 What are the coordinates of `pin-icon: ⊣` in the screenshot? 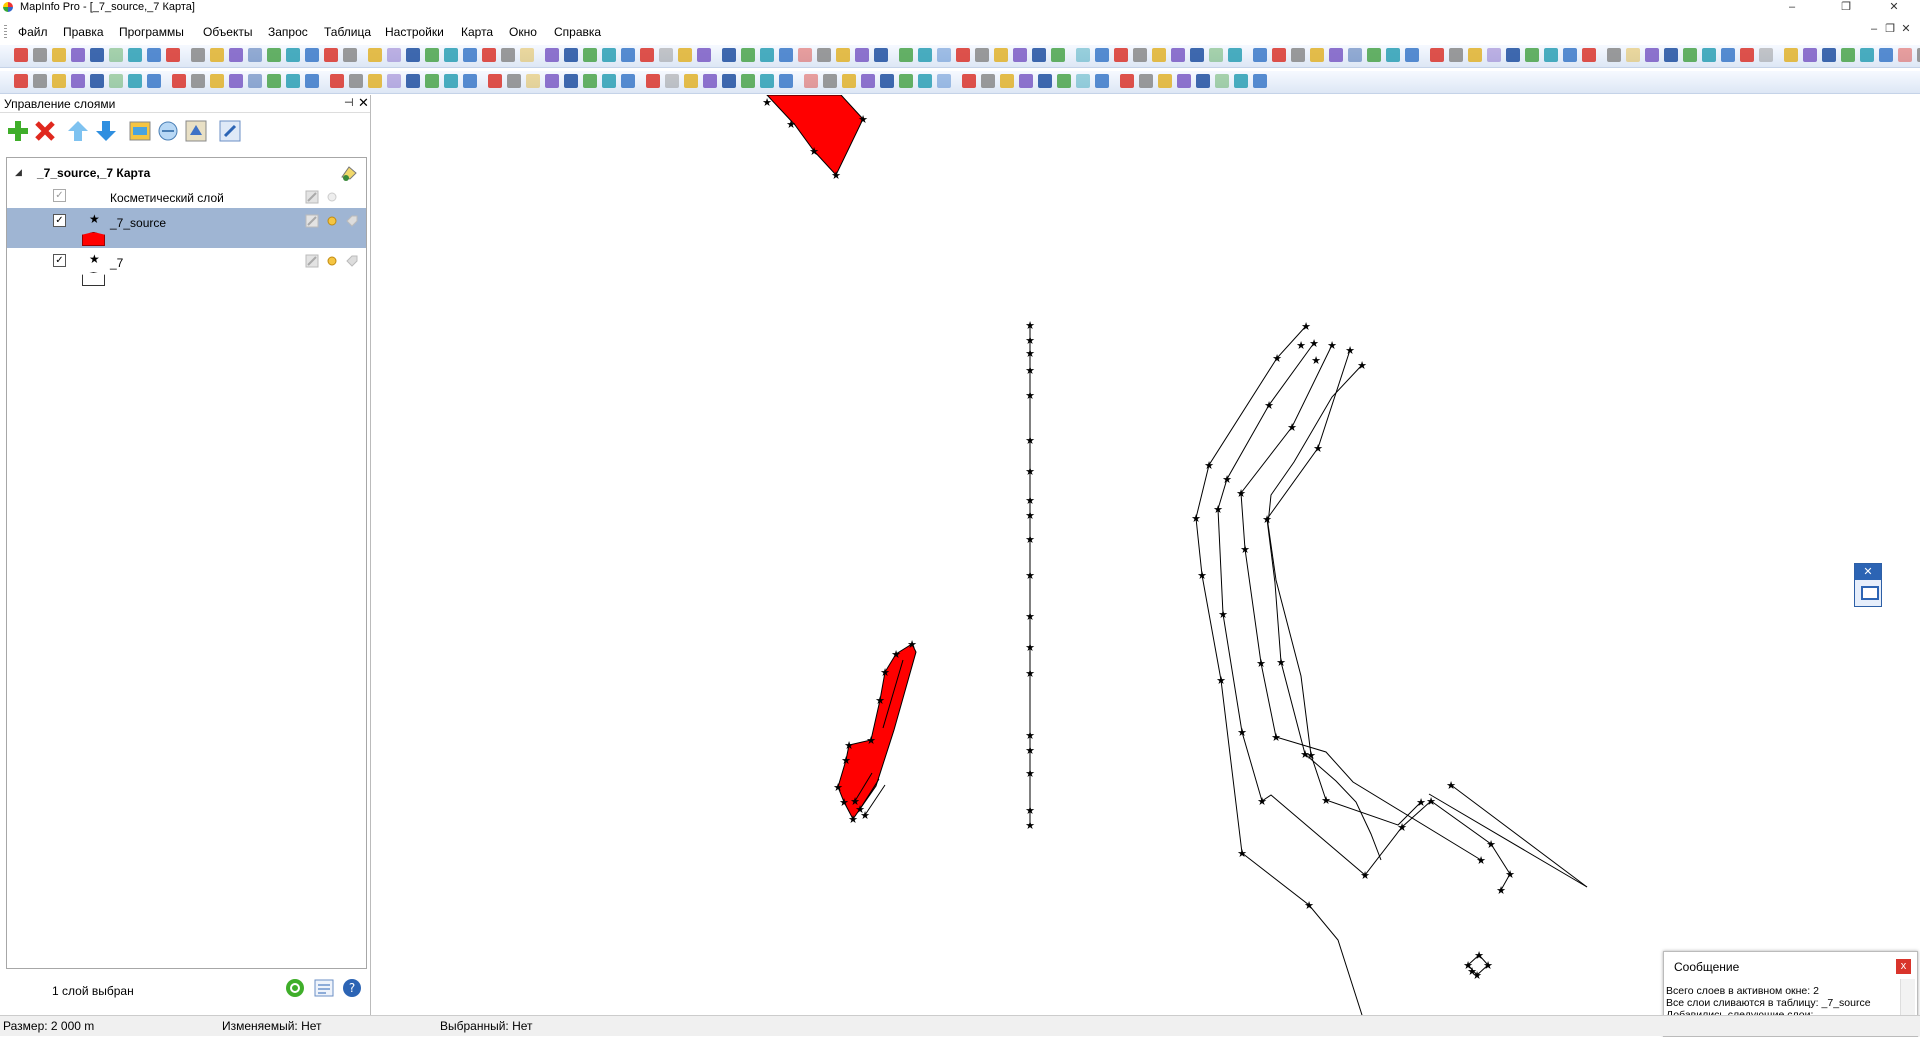 It's located at (349, 102).